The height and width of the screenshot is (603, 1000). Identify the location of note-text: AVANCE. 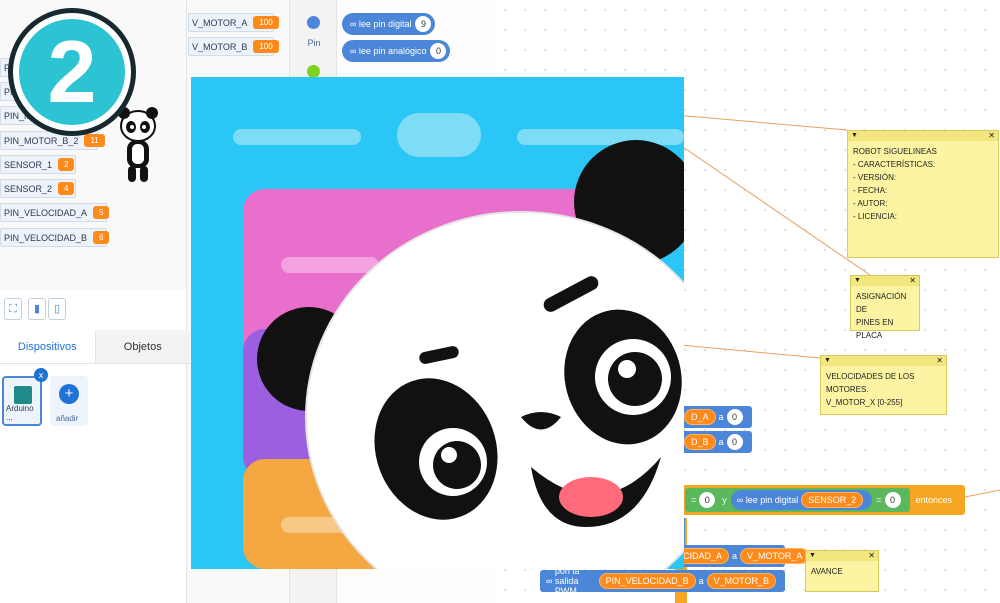
(842, 571).